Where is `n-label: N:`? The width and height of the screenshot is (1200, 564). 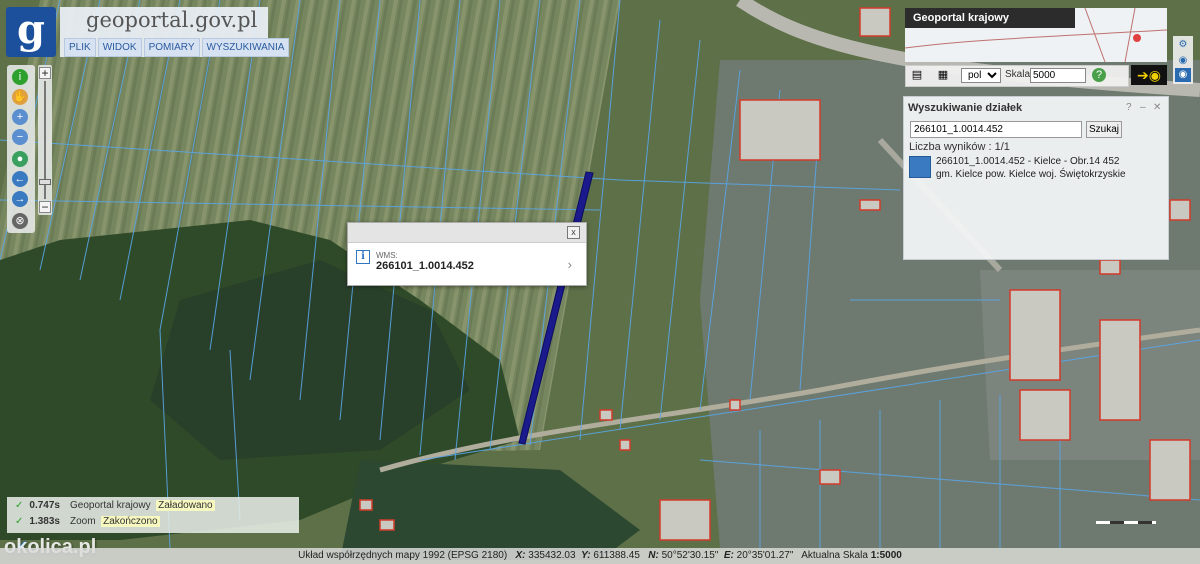
n-label: N: is located at coordinates (653, 555).